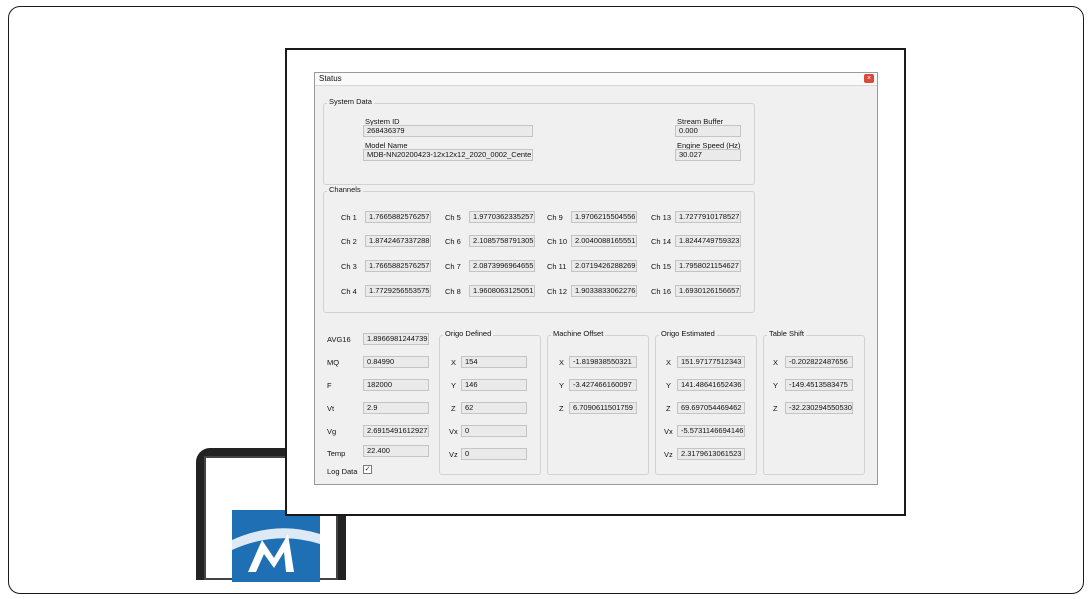 The height and width of the screenshot is (599, 1092). Describe the element at coordinates (661, 241) in the screenshot. I see `channel-label: Ch 14` at that location.